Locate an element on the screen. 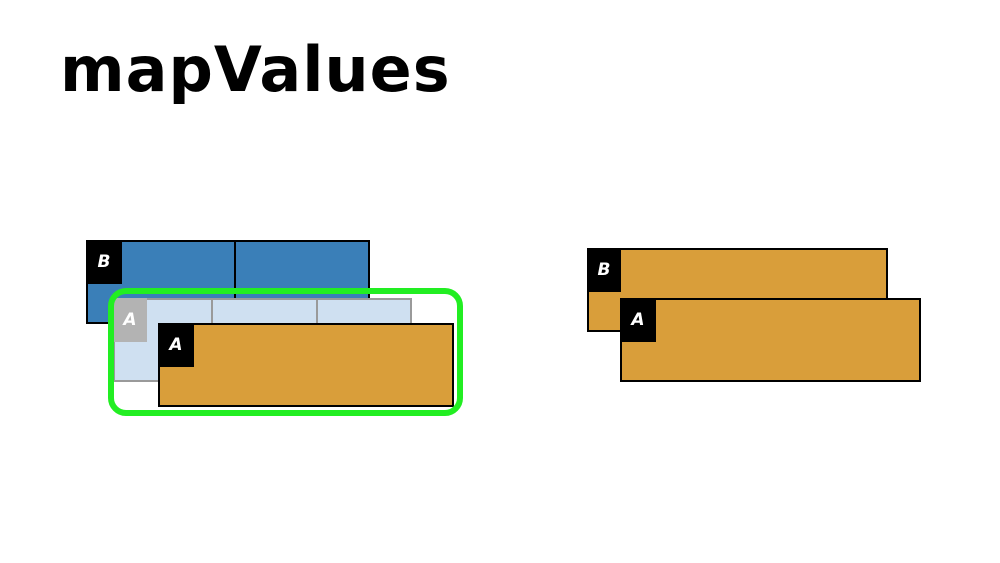  b-key-label: B is located at coordinates (104, 262).